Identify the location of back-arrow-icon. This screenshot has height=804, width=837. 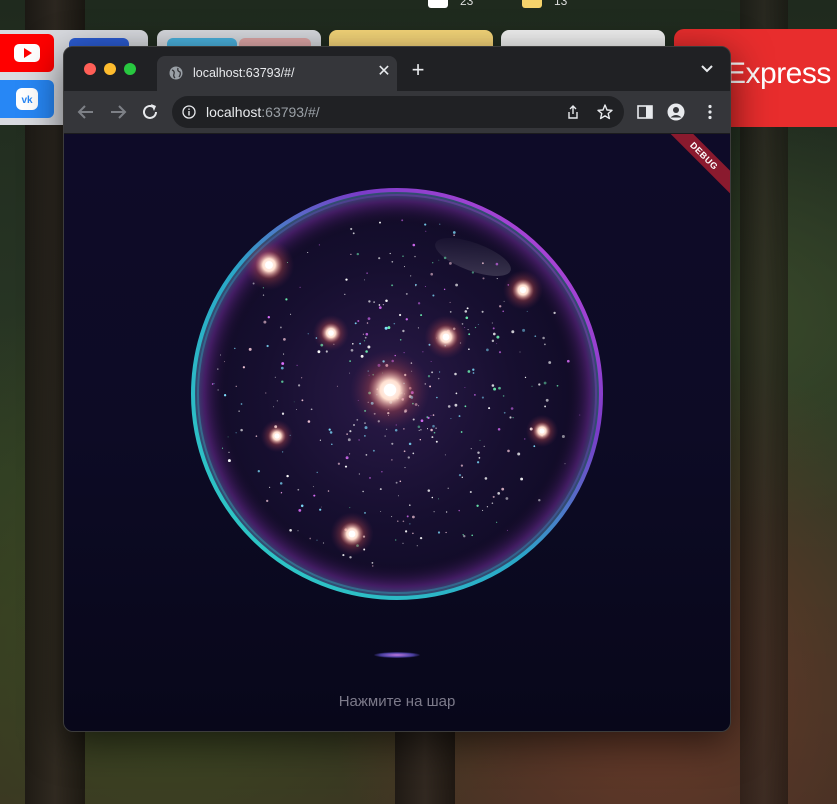
(86, 112).